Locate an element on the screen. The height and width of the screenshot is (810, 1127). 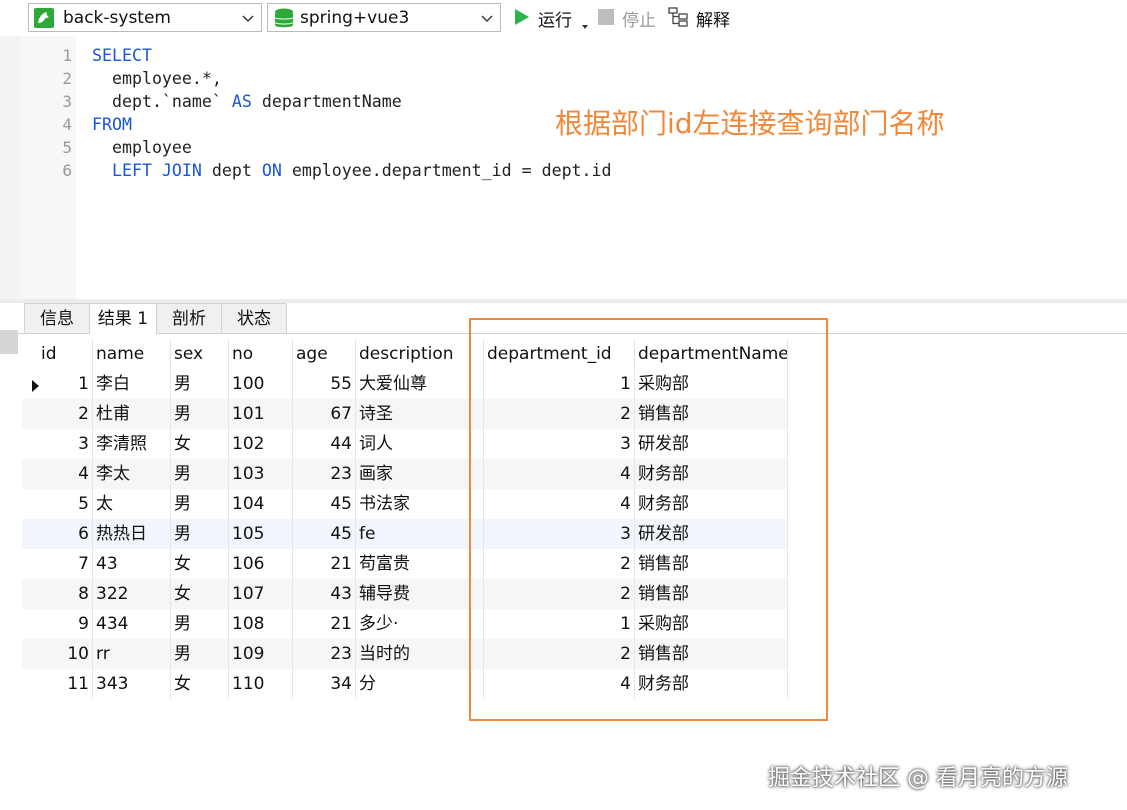
cell-no: 110 is located at coordinates (261, 684).